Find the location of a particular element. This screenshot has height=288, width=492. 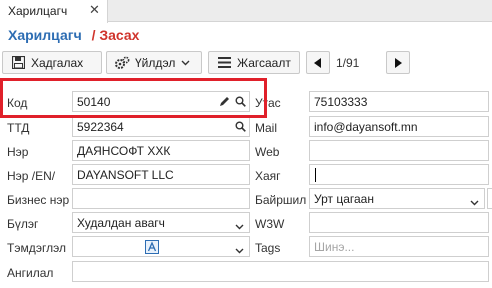

pencil-icon is located at coordinates (224, 103).